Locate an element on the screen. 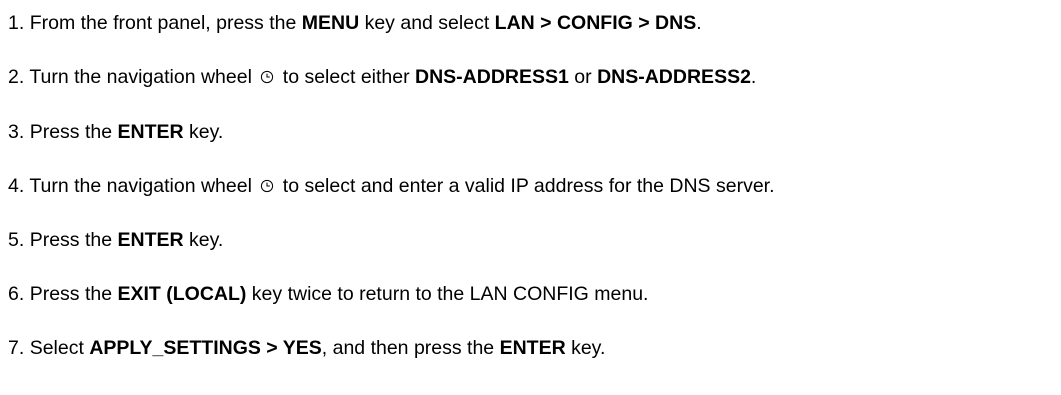 The height and width of the screenshot is (395, 1061). step-number: 5. is located at coordinates (16, 240).